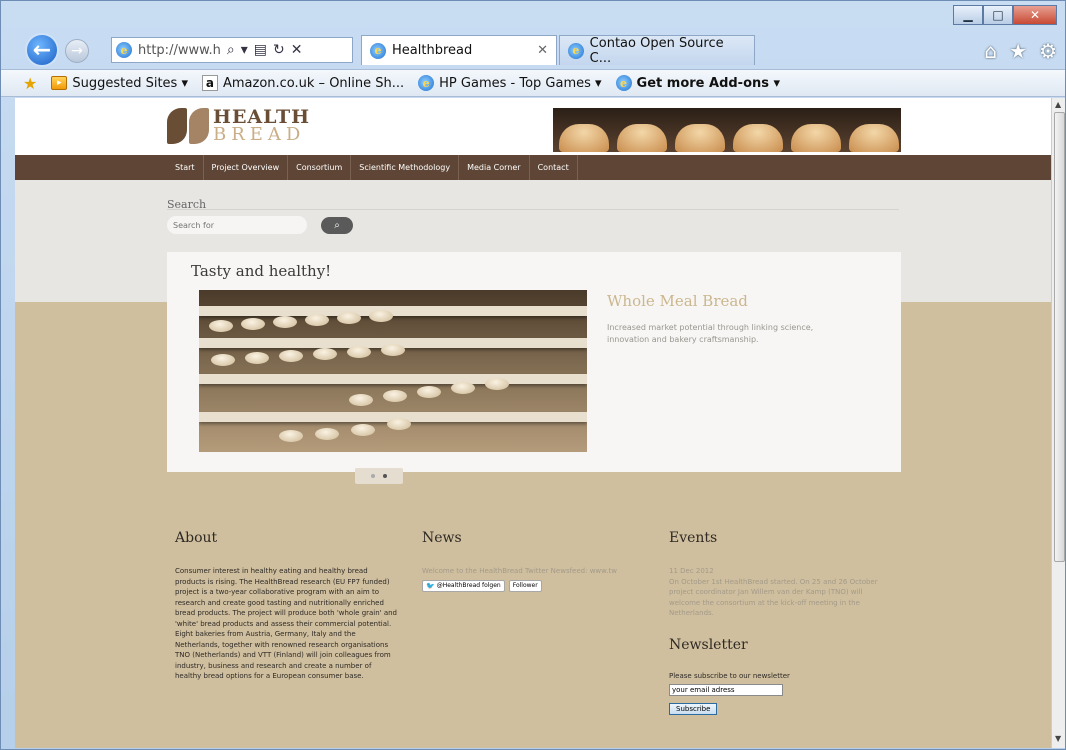  Describe the element at coordinates (430, 585) in the screenshot. I see `twitter-bird-icon: 🐦` at that location.